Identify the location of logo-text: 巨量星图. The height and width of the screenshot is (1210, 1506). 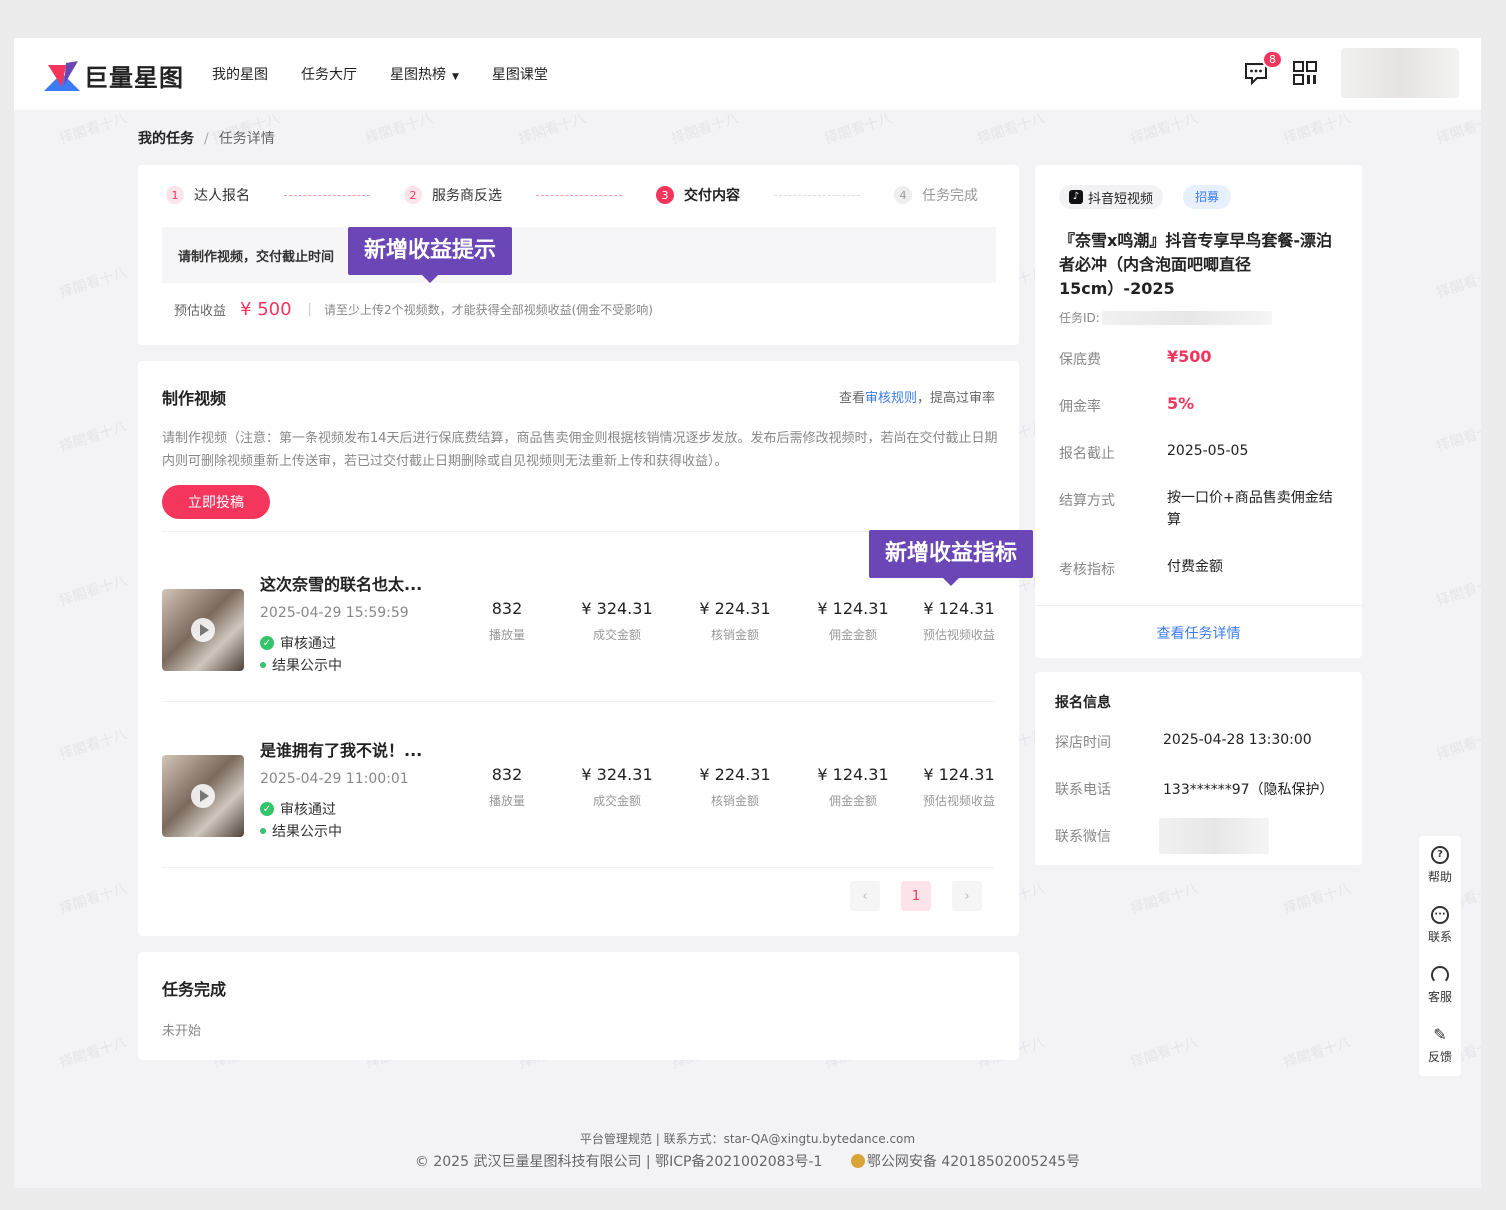
(134, 78).